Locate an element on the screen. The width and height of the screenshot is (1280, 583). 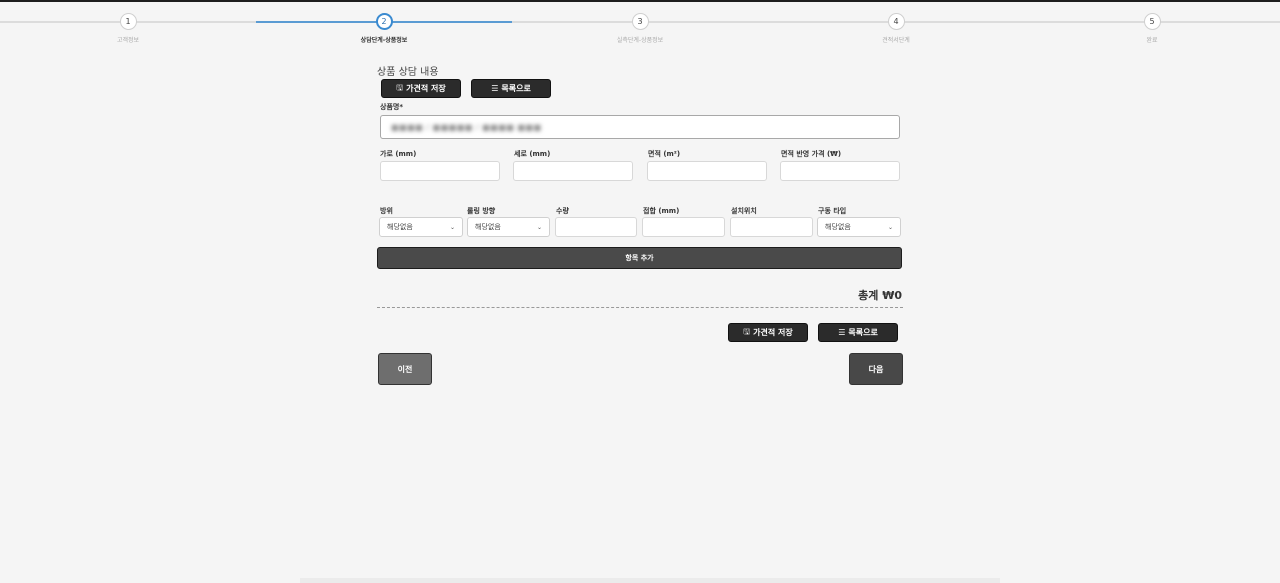
install-label: 설치위치 is located at coordinates (744, 211).